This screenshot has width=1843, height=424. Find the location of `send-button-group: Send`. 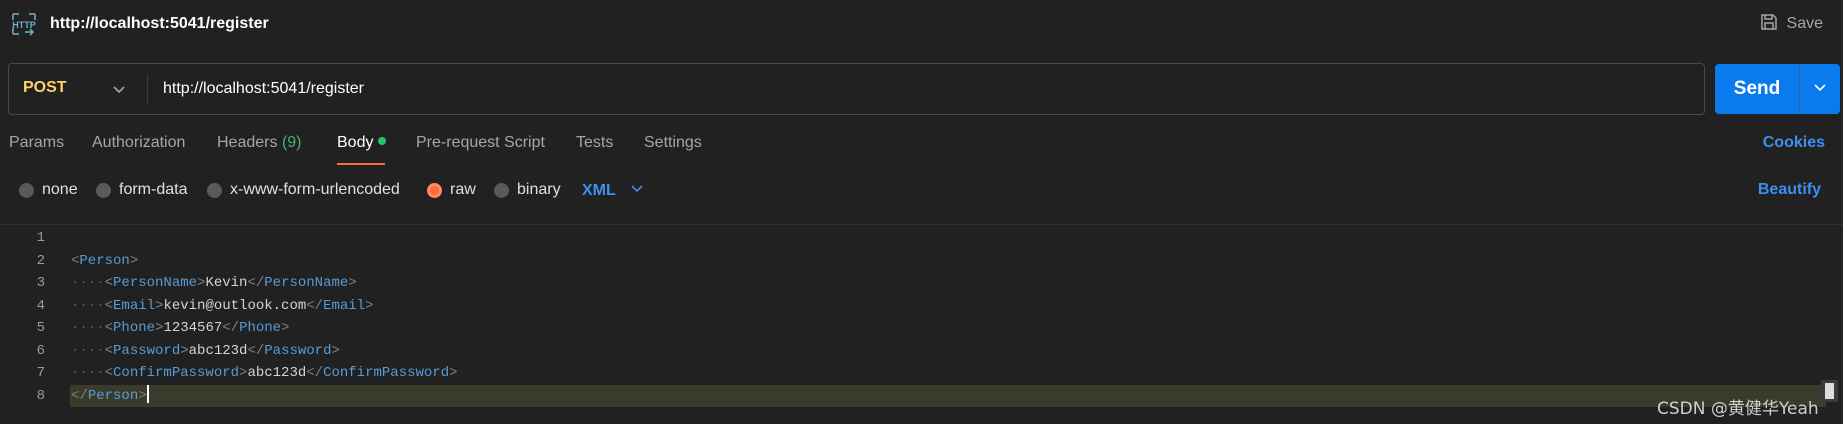

send-button-group: Send is located at coordinates (1777, 89).